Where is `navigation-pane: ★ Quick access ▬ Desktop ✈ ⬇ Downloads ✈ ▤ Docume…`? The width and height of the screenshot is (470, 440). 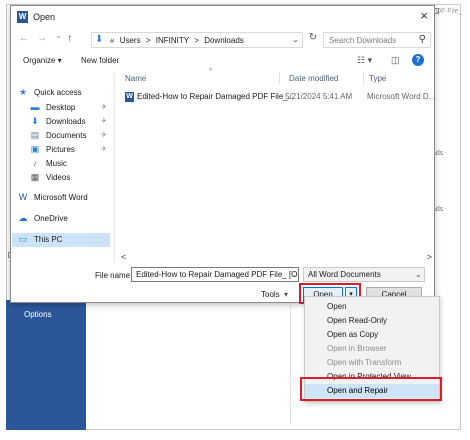
navigation-pane: ★ Quick access ▬ Desktop ✈ ⬇ Downloads ✈ ▤ Docume… is located at coordinates (62, 166).